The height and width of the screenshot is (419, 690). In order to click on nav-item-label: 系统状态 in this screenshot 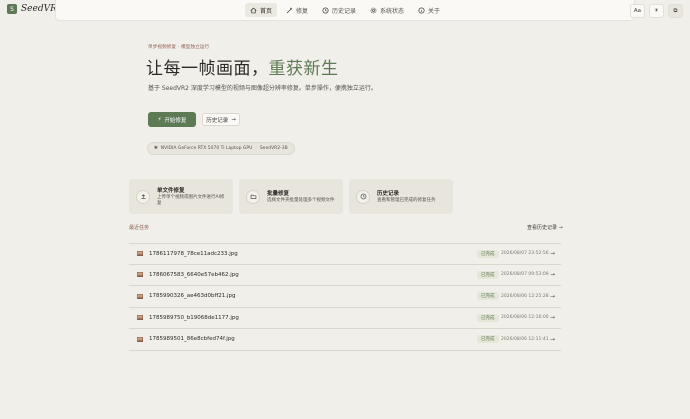, I will do `click(392, 11)`.